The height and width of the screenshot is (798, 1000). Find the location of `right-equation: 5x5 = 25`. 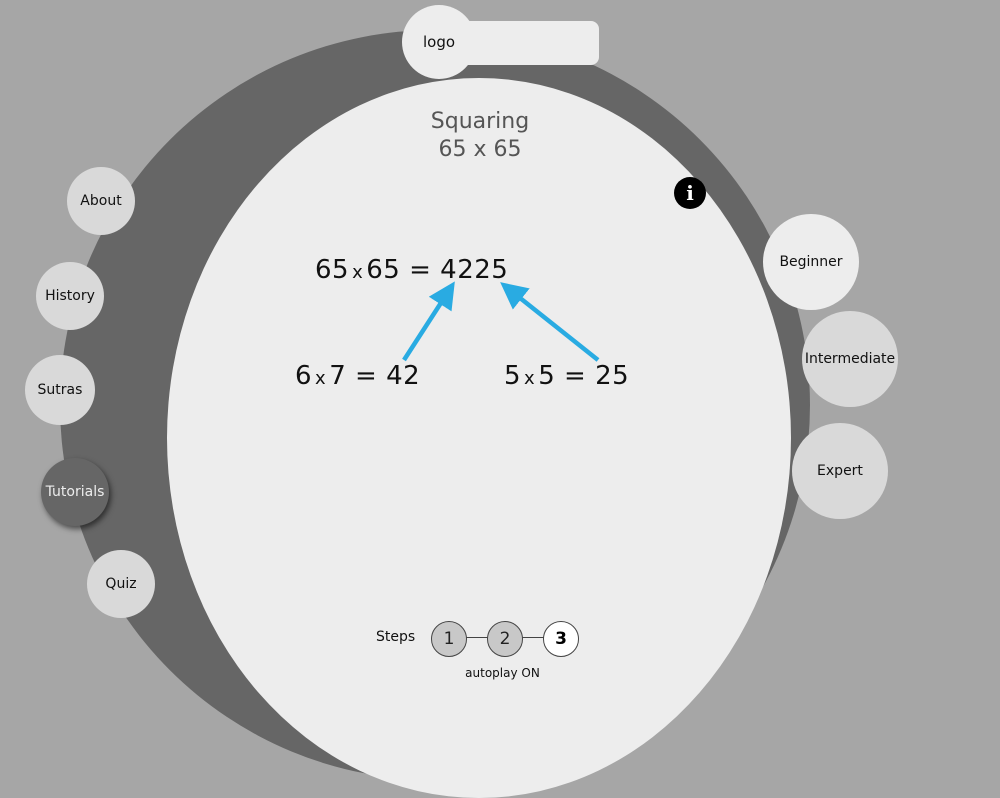

right-equation: 5x5 = 25 is located at coordinates (566, 376).